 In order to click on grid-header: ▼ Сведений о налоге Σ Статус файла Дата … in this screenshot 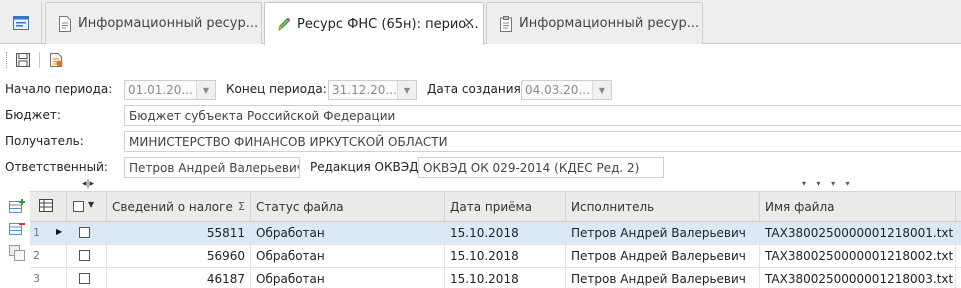, I will do `click(495, 206)`.